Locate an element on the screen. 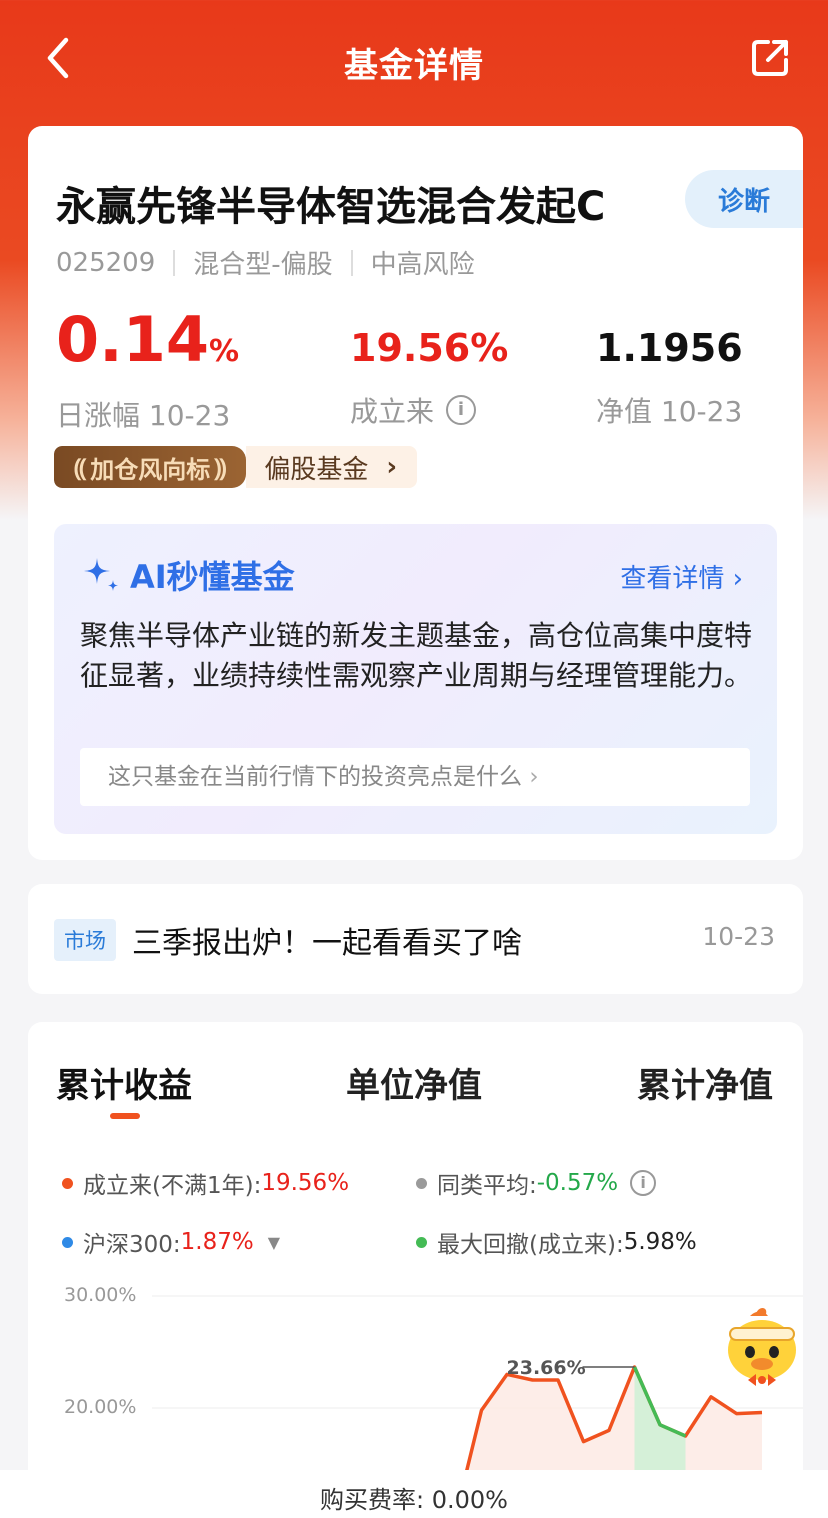  daily-change-stat: 0.14% 日涨幅 10-23 is located at coordinates (147, 371).